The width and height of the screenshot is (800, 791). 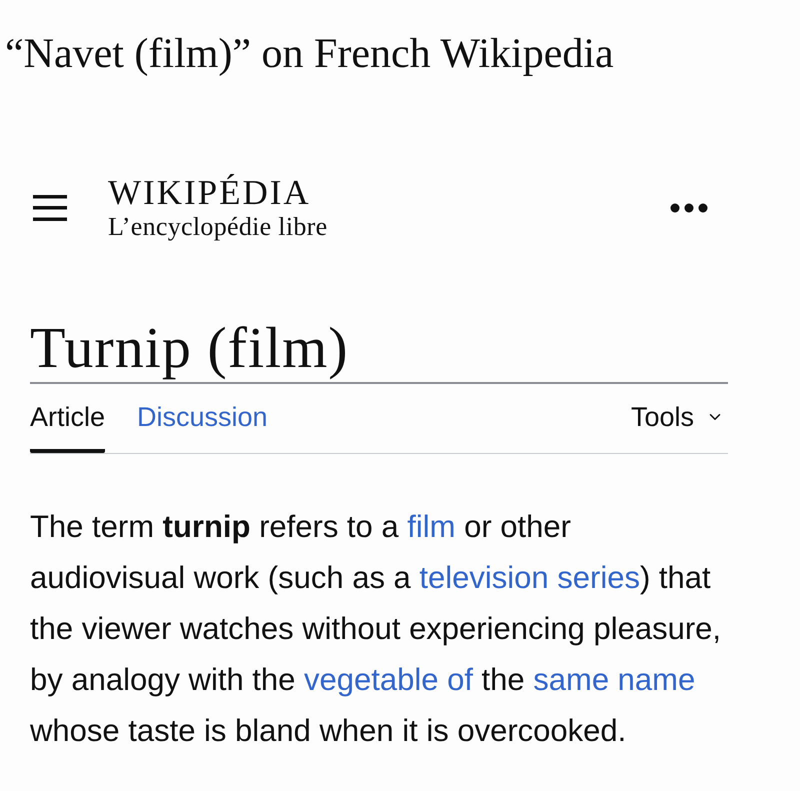 What do you see at coordinates (679, 427) in the screenshot?
I see `tools-dropdown: Tools` at bounding box center [679, 427].